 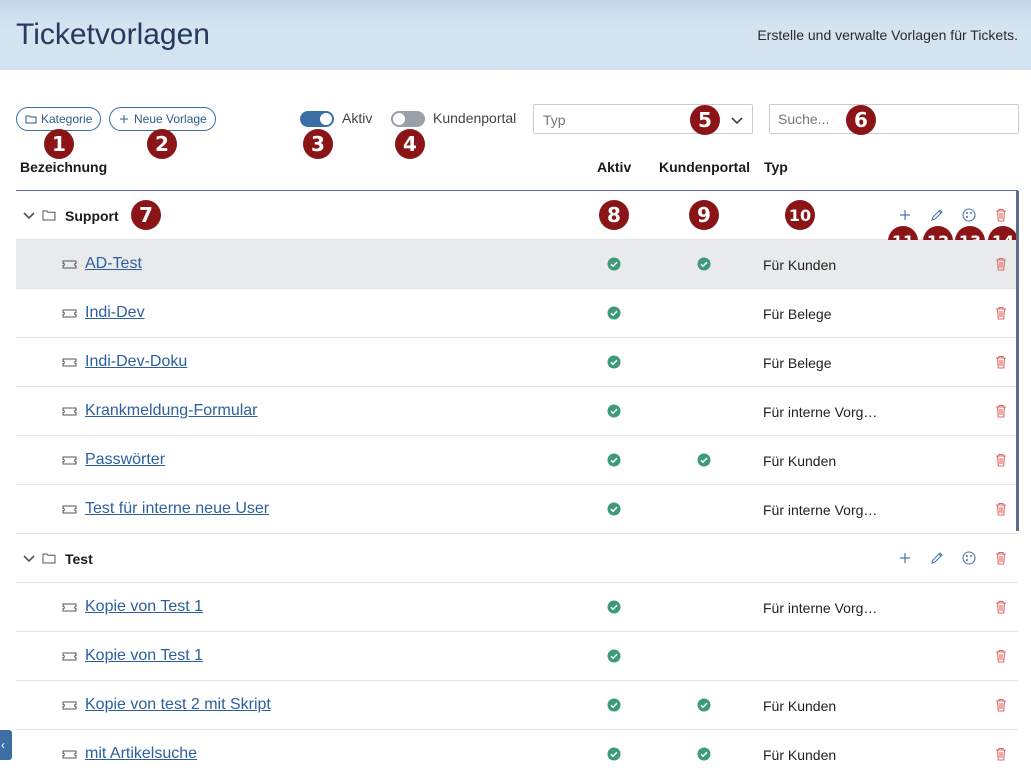 What do you see at coordinates (79, 559) in the screenshot?
I see `group-name: Test` at bounding box center [79, 559].